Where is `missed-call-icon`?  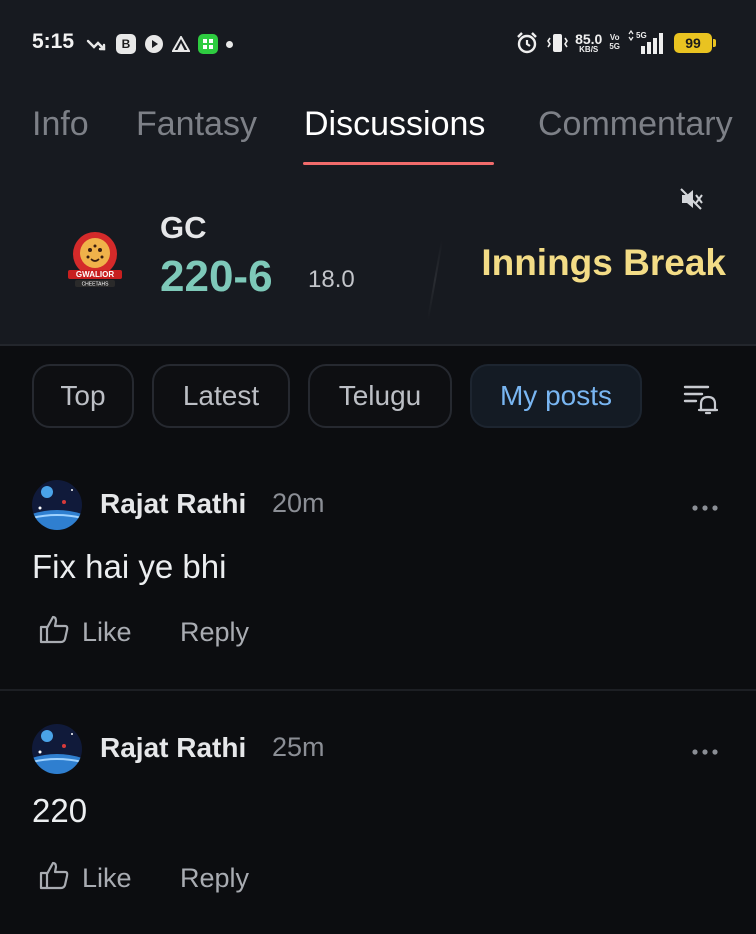 missed-call-icon is located at coordinates (97, 44).